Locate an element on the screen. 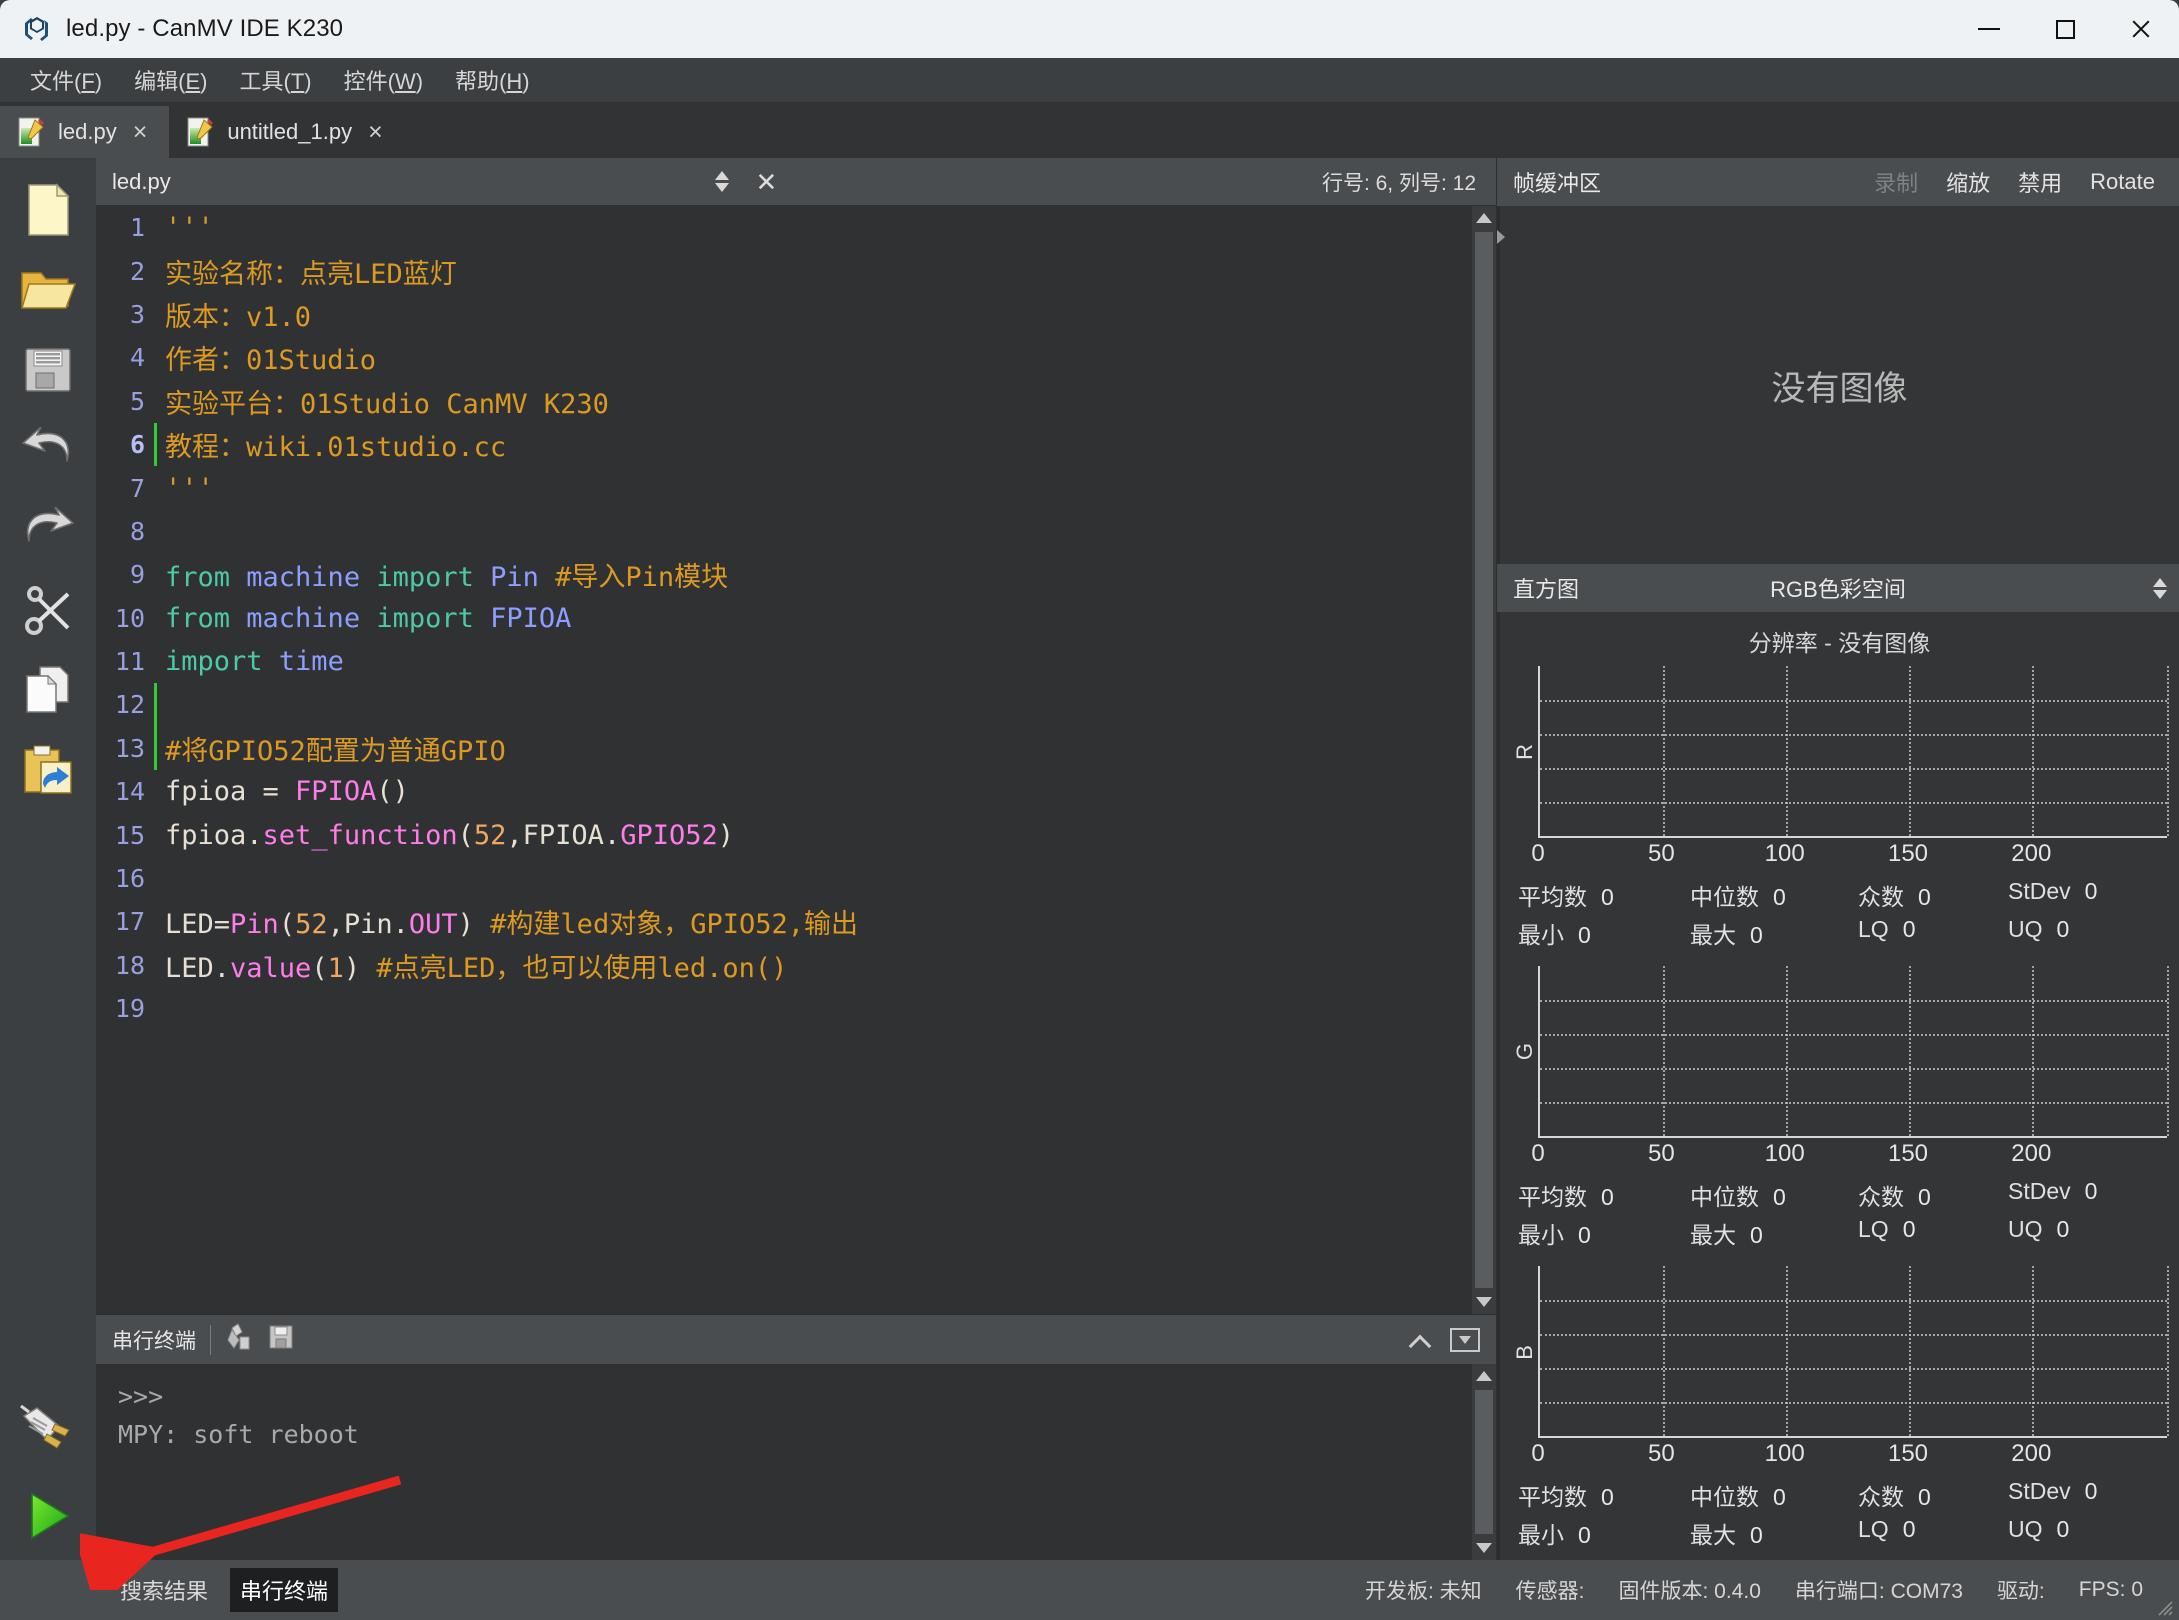 The height and width of the screenshot is (1620, 2179). close-button is located at coordinates (2141, 29).